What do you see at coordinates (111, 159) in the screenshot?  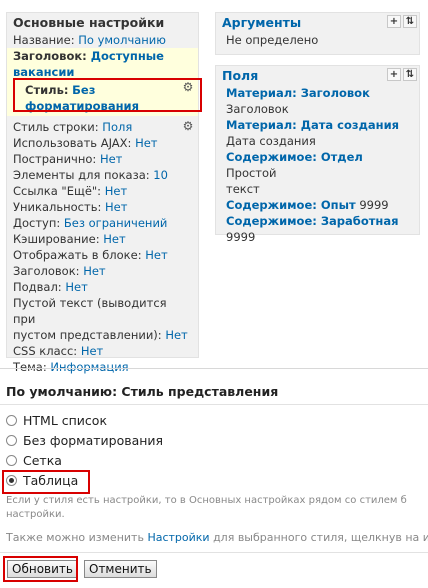 I see `paged-link: Нет` at bounding box center [111, 159].